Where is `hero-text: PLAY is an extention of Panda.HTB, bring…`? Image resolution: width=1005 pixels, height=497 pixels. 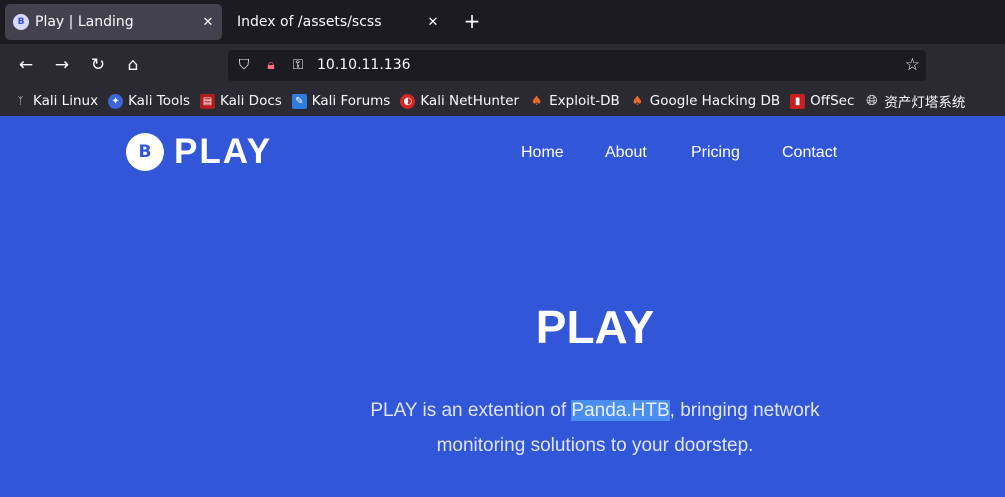
hero-text: PLAY is an extention of Panda.HTB, bring… is located at coordinates (595, 428).